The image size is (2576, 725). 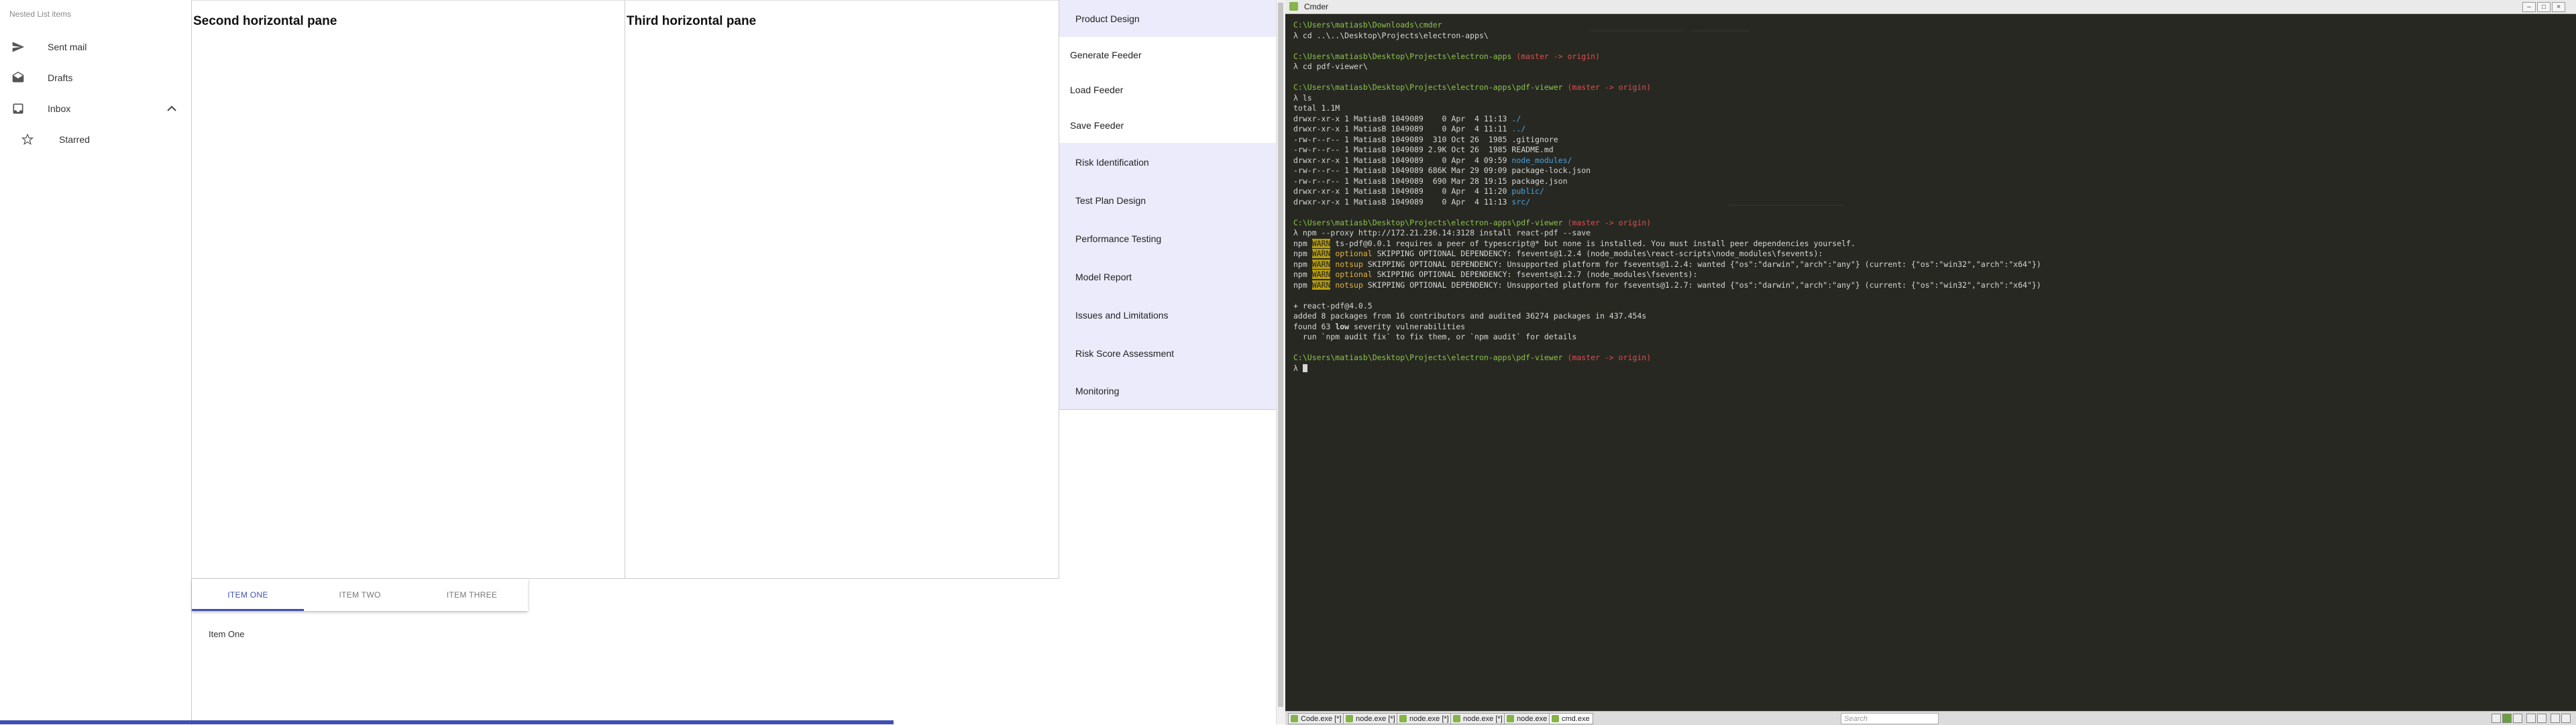 I want to click on menu-item-performance-testing: Performance Testing, so click(x=1168, y=238).